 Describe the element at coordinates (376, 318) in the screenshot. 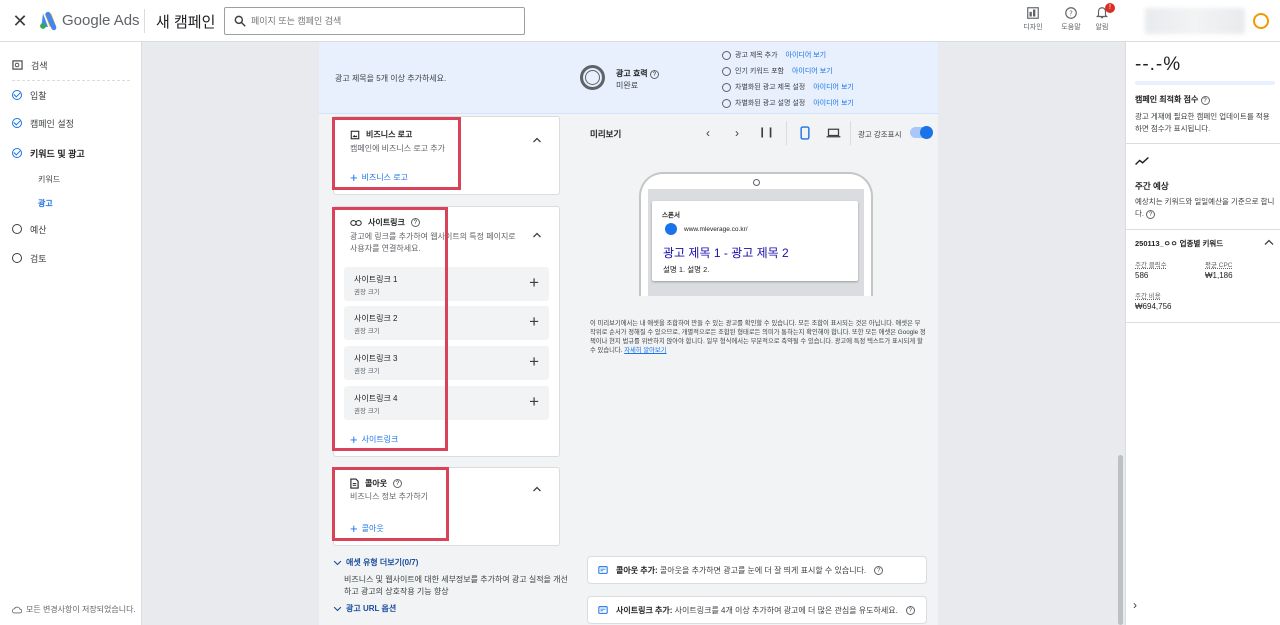

I see `sitelink-title: 사이트링크 2` at that location.